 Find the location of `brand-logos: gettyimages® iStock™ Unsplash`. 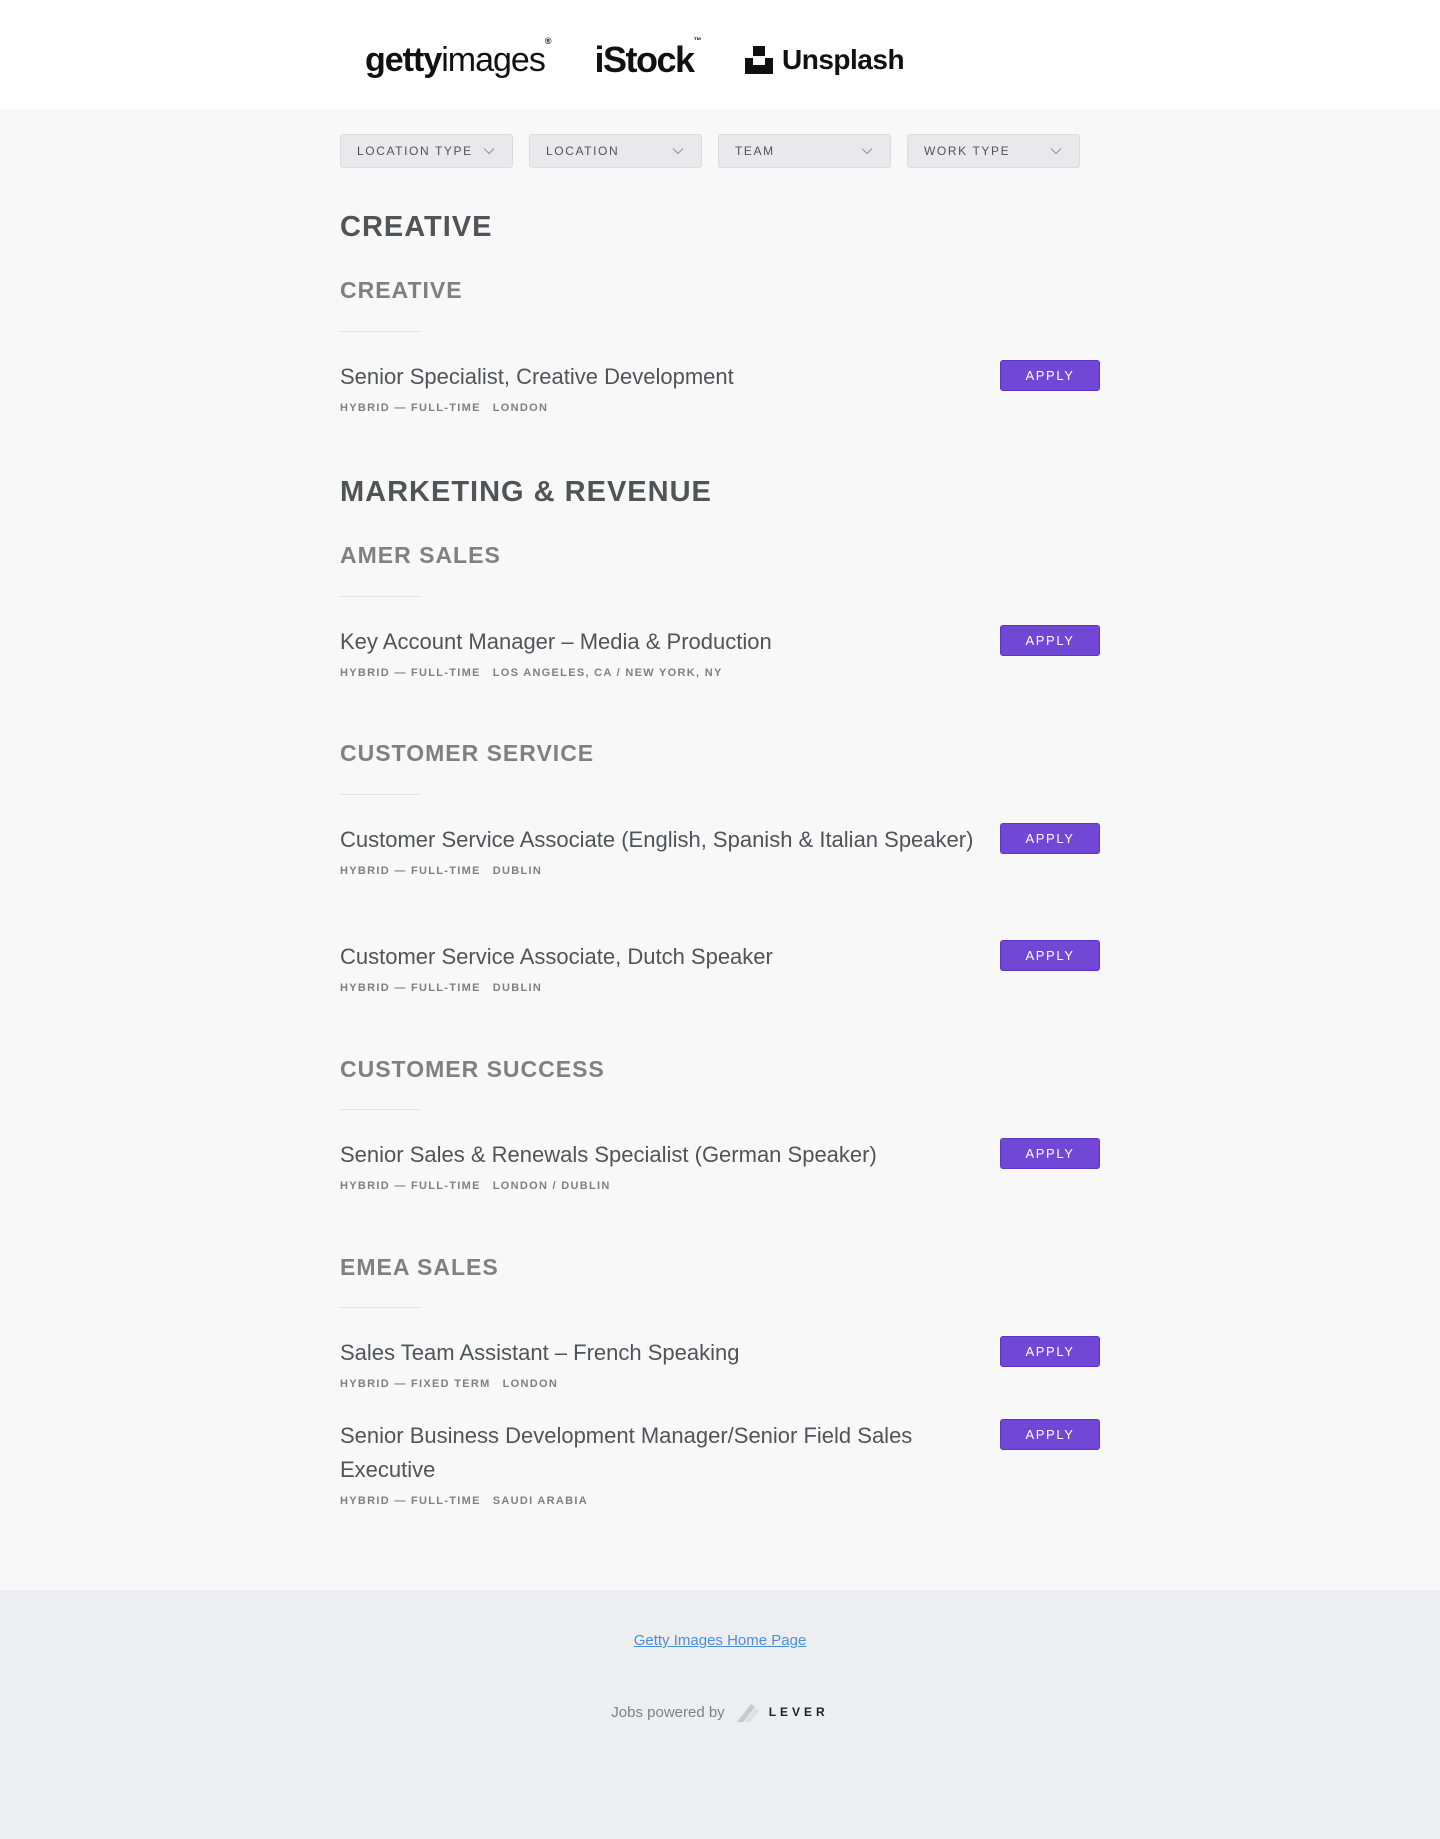

brand-logos: gettyimages® iStock™ Unsplash is located at coordinates (635, 60).